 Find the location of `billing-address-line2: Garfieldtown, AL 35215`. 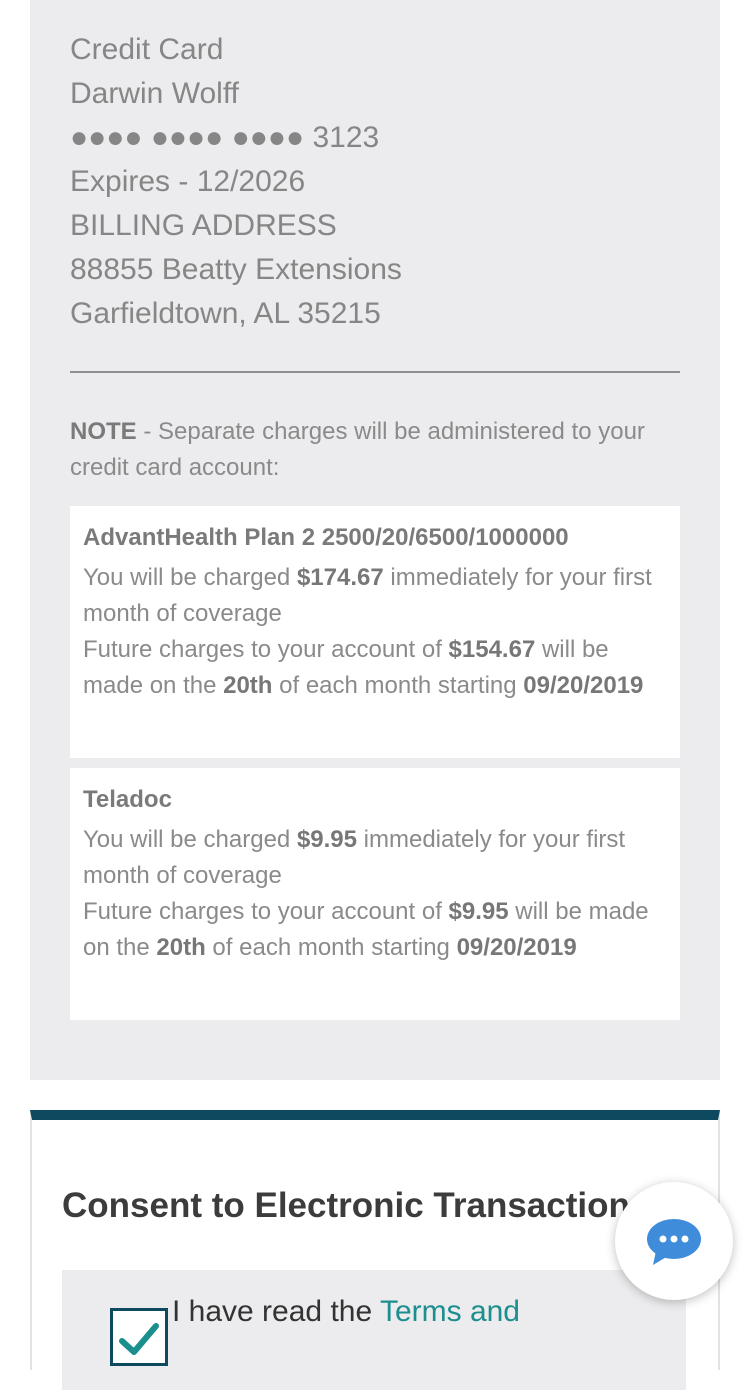

billing-address-line2: Garfieldtown, AL 35215 is located at coordinates (225, 313).